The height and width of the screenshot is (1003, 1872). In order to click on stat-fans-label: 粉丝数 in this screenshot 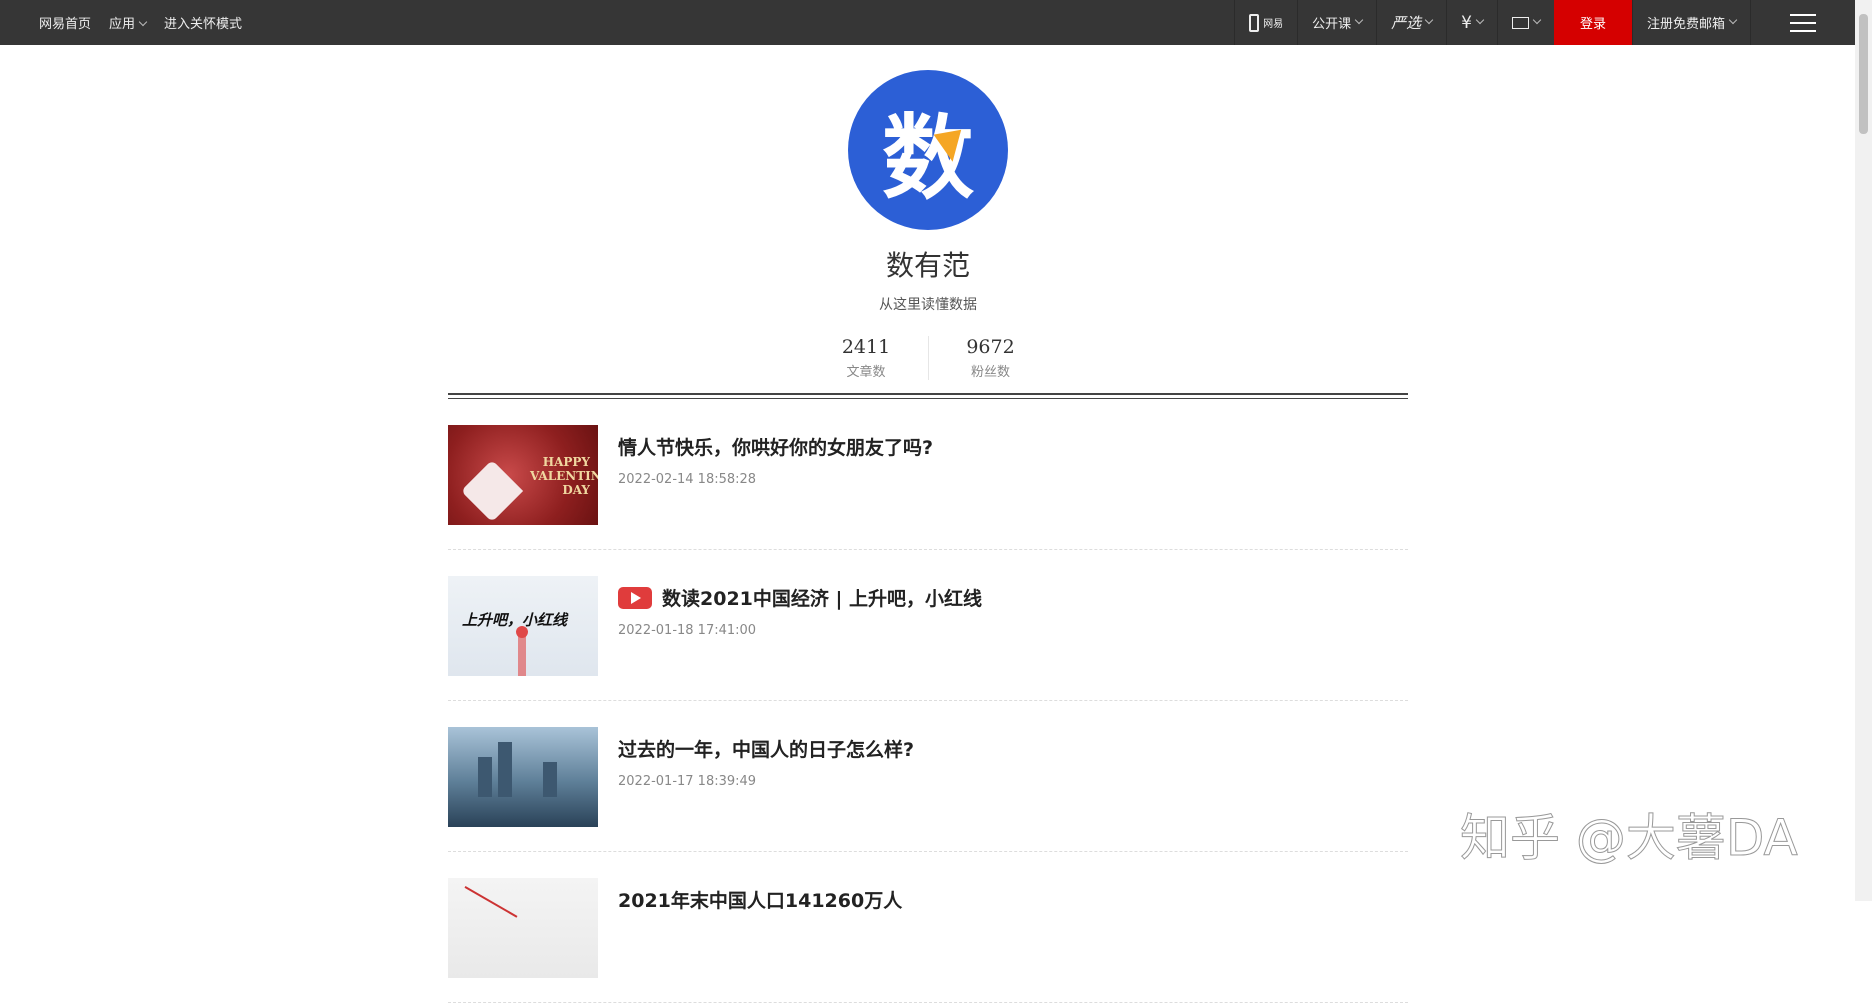, I will do `click(990, 372)`.